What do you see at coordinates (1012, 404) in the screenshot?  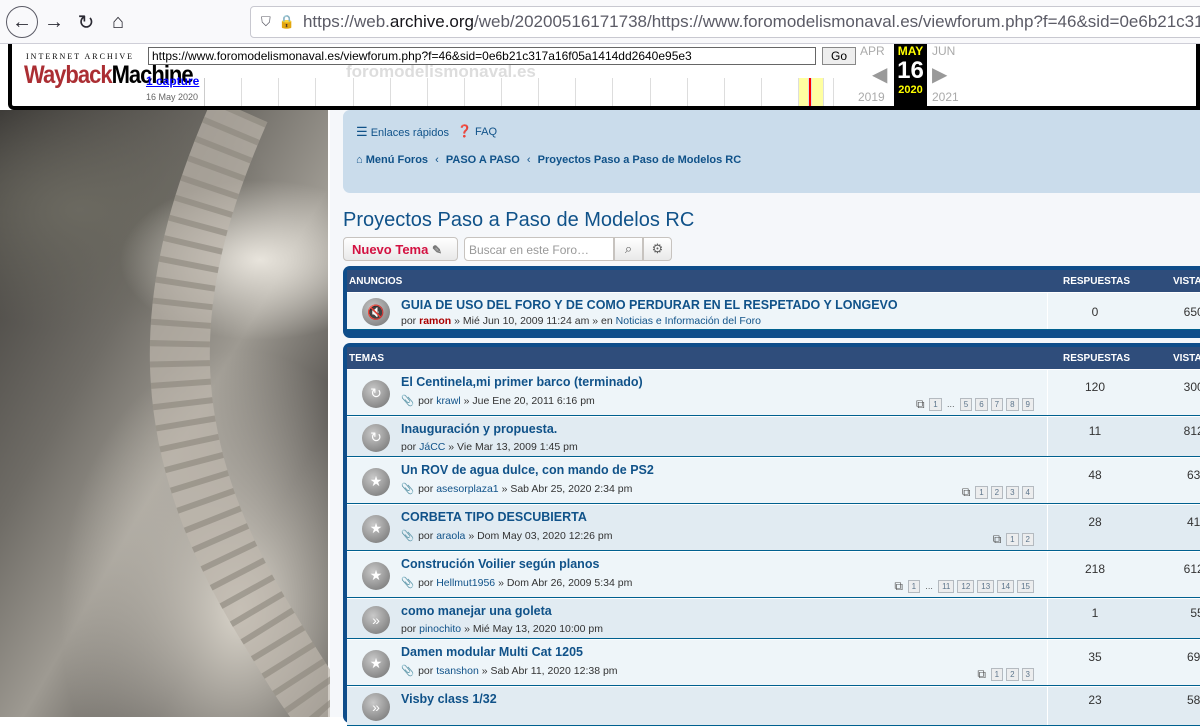 I see `page-link: 8` at bounding box center [1012, 404].